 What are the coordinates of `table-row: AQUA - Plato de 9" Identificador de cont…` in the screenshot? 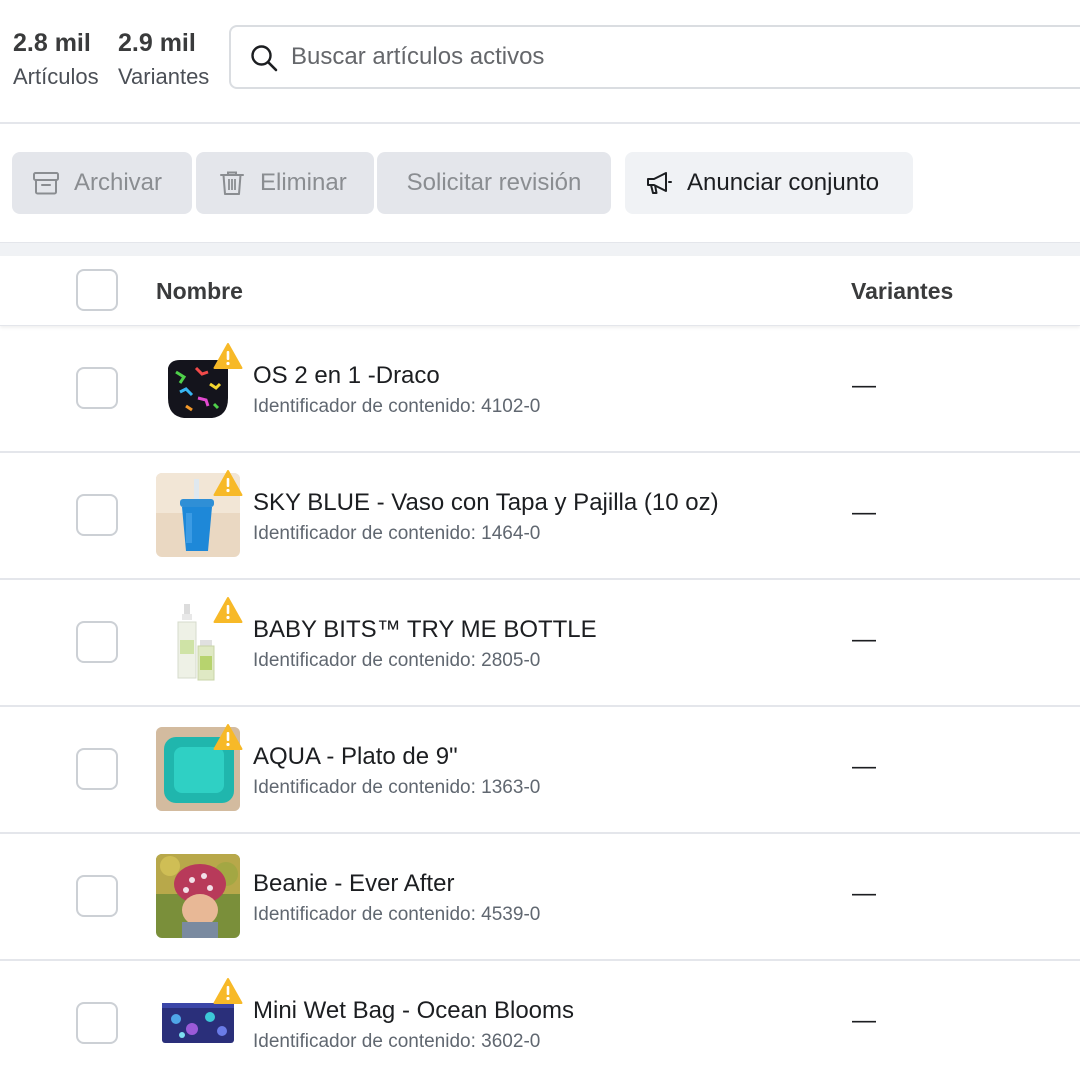 It's located at (540, 770).